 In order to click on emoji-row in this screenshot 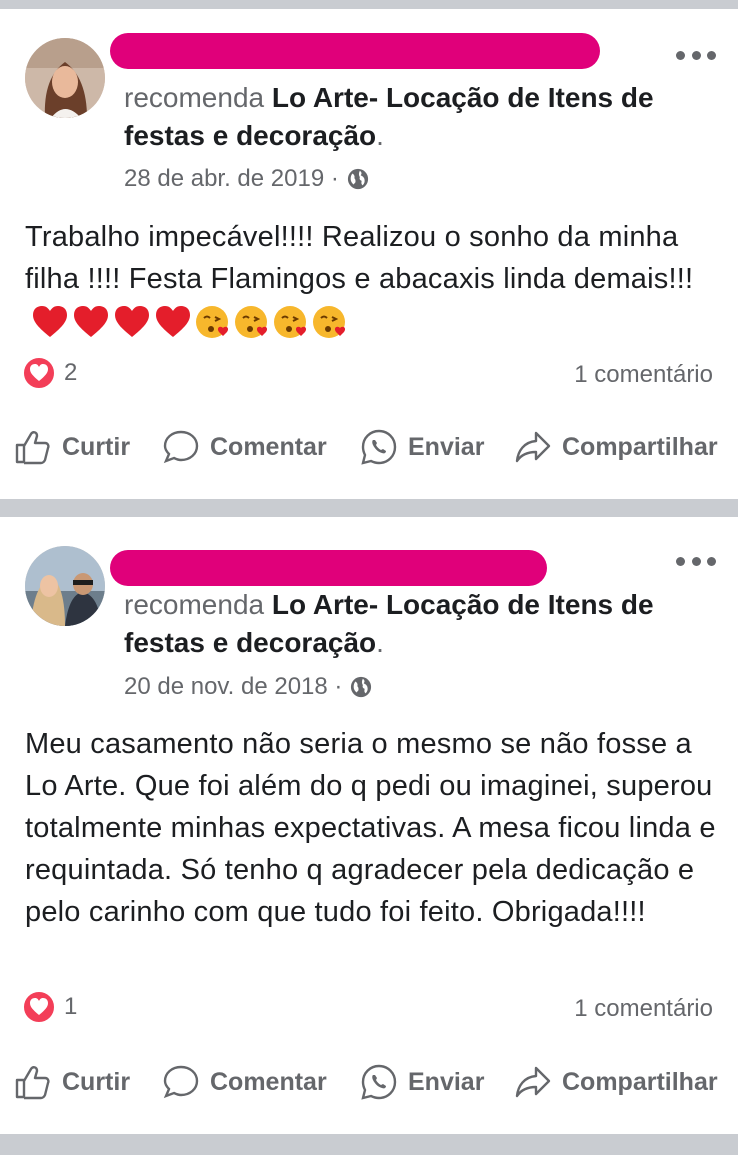, I will do `click(189, 322)`.